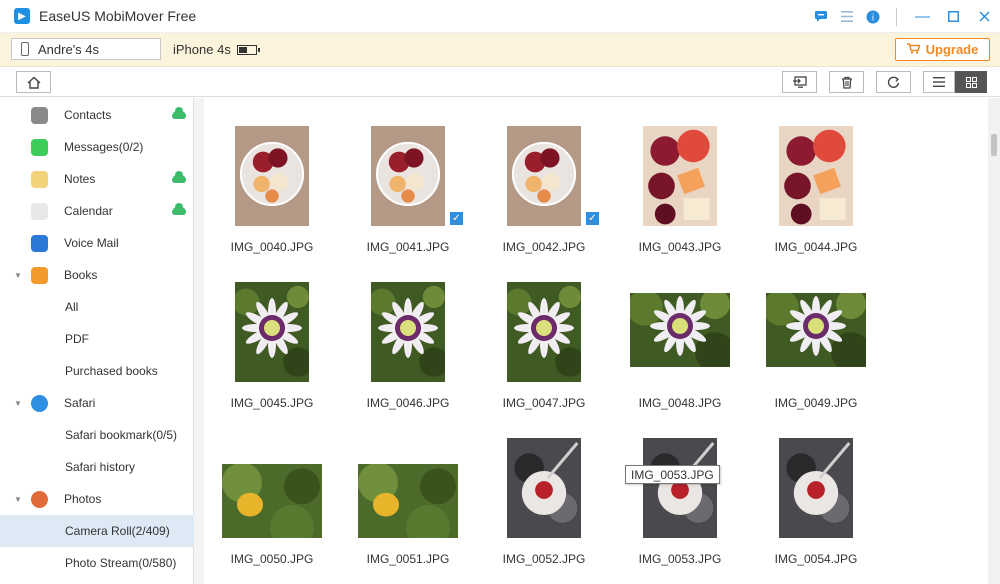 This screenshot has height=584, width=1000. I want to click on battery-fill, so click(243, 49).